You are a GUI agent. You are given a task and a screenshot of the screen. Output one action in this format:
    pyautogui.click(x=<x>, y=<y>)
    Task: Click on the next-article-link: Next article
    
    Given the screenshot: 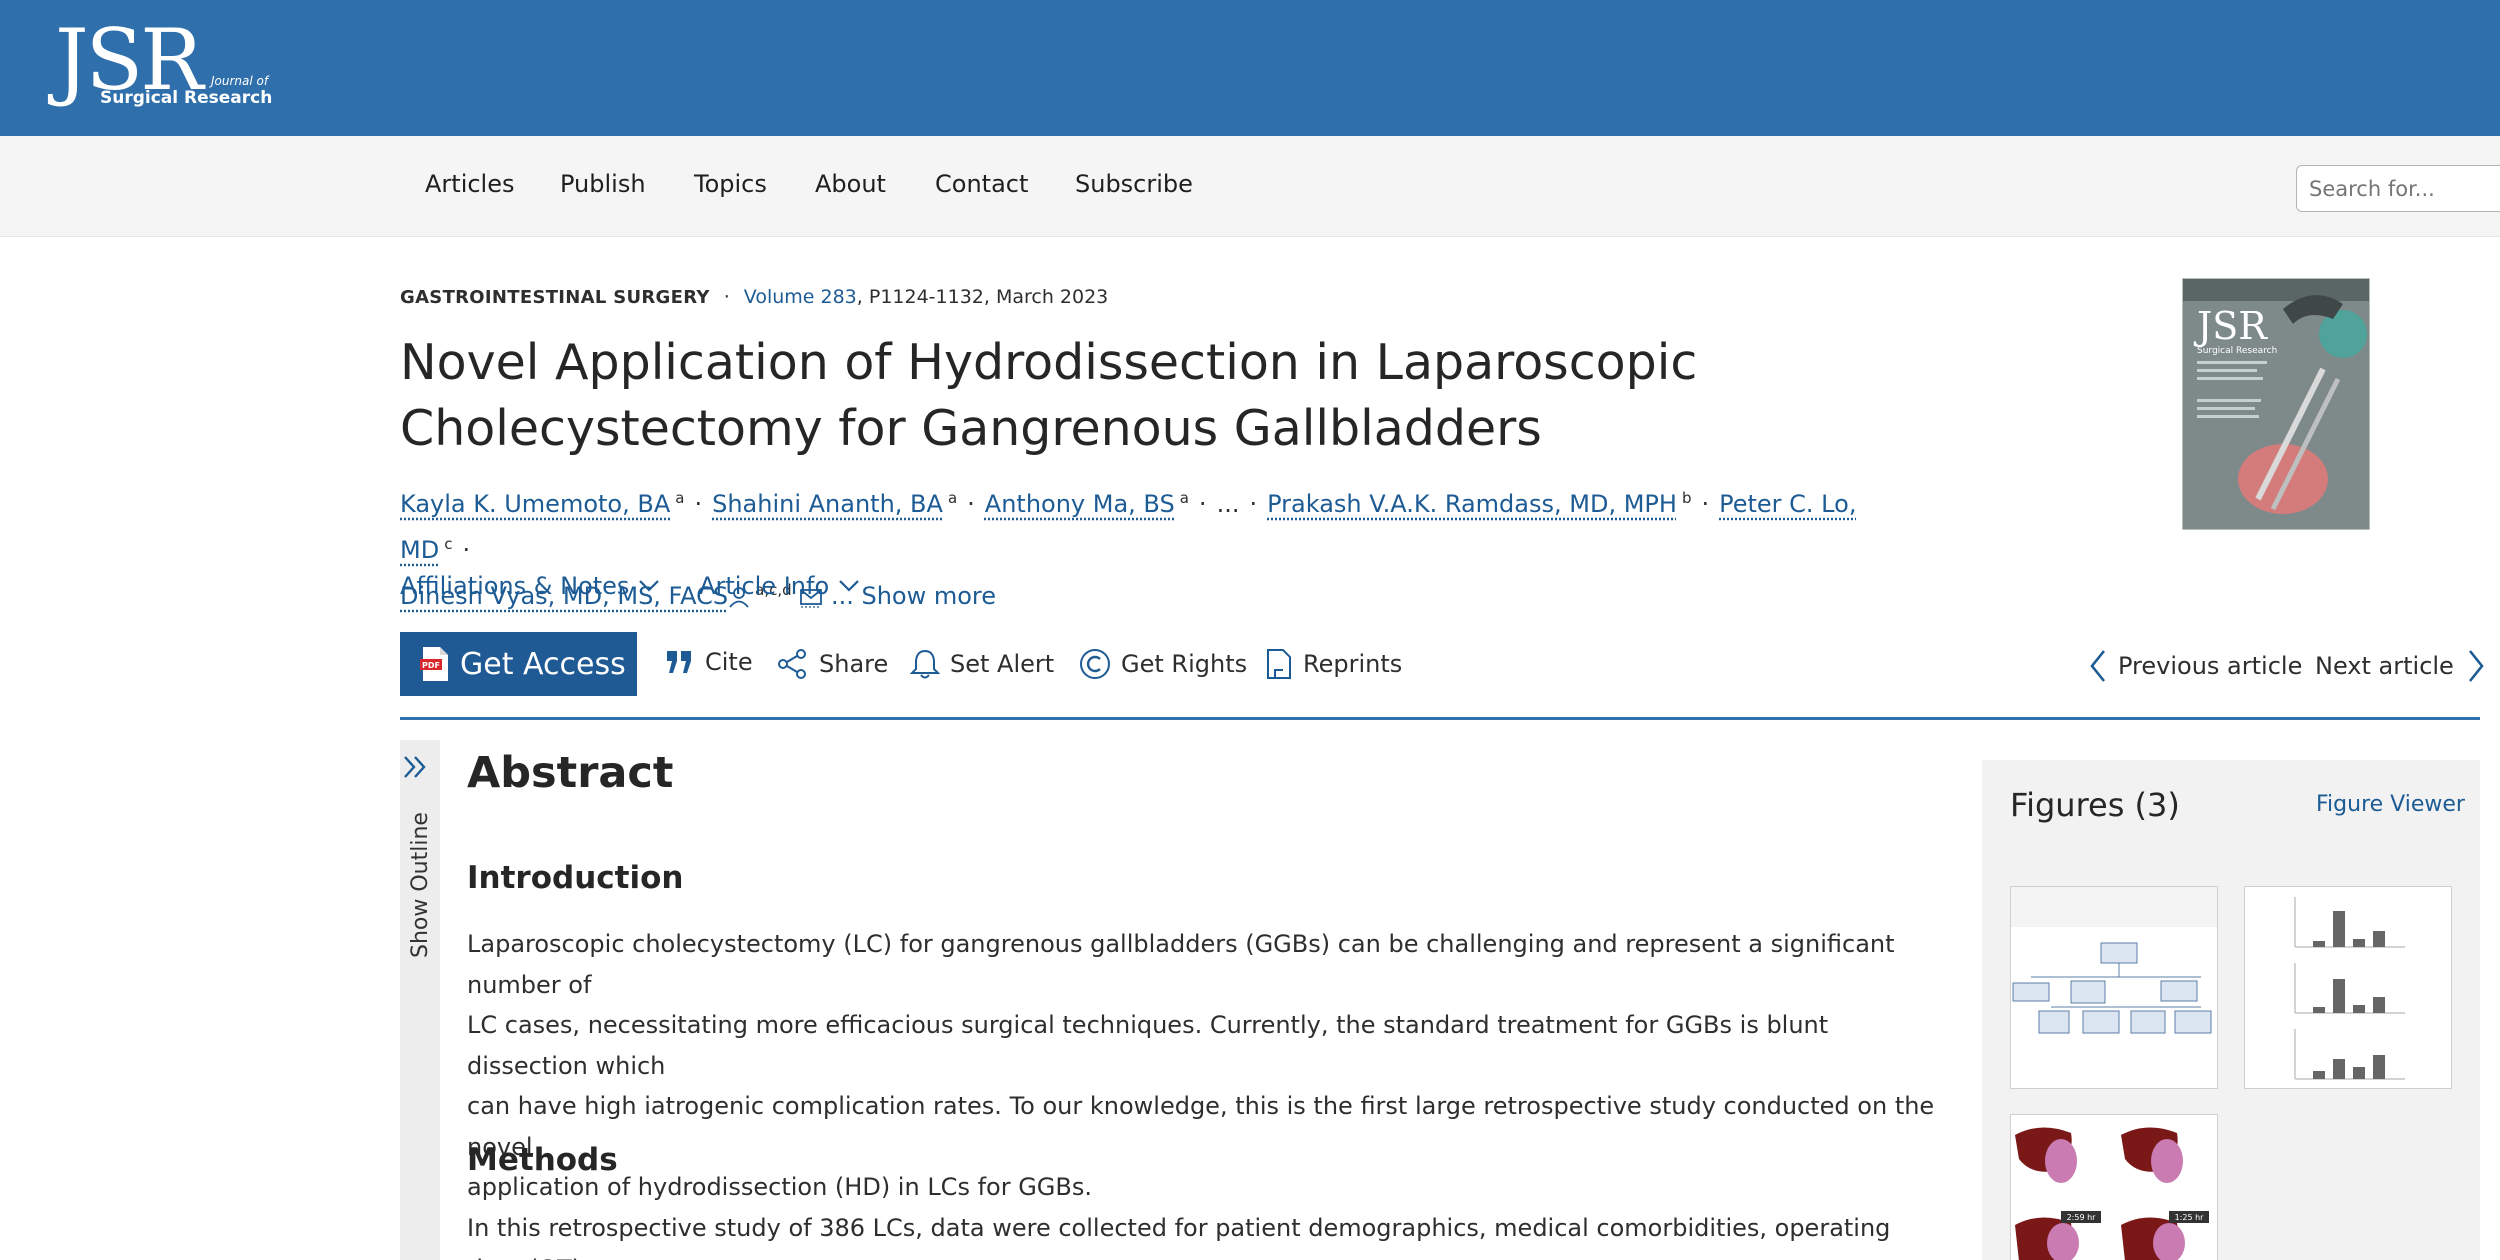 What is the action you would take?
    pyautogui.click(x=2400, y=666)
    